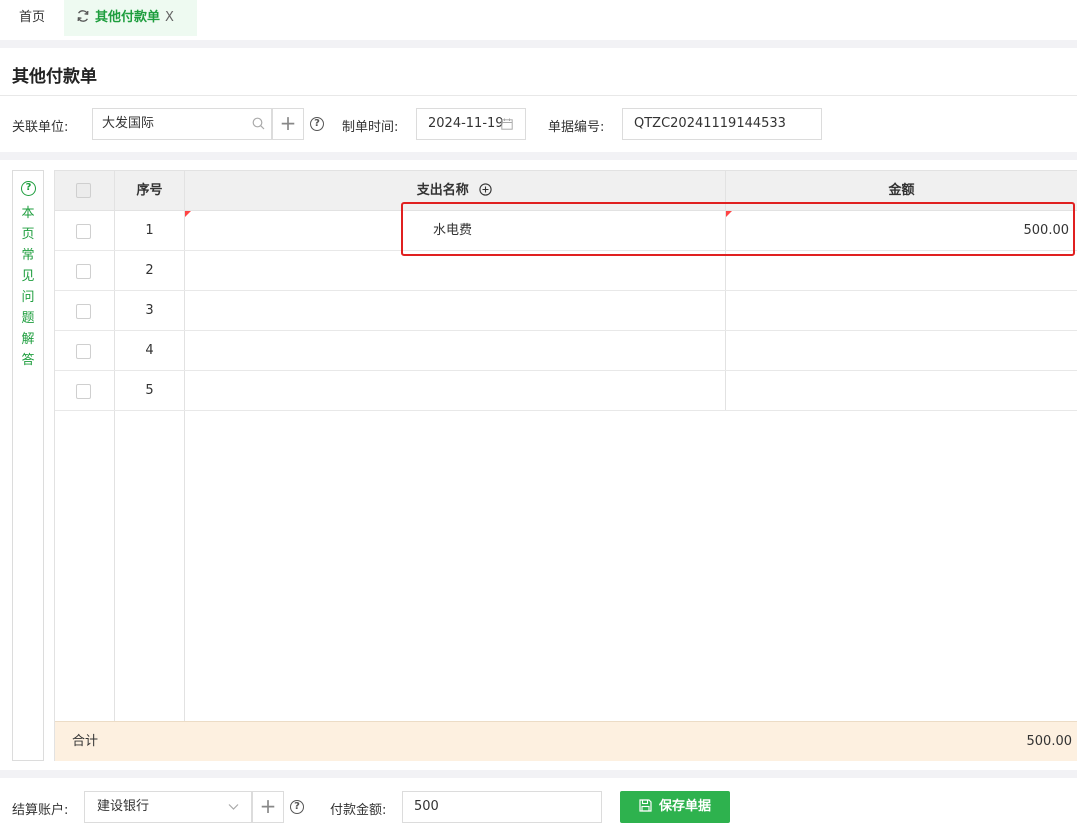 This screenshot has height=824, width=1077. Describe the element at coordinates (182, 124) in the screenshot. I see `unit-input: 大发国际` at that location.